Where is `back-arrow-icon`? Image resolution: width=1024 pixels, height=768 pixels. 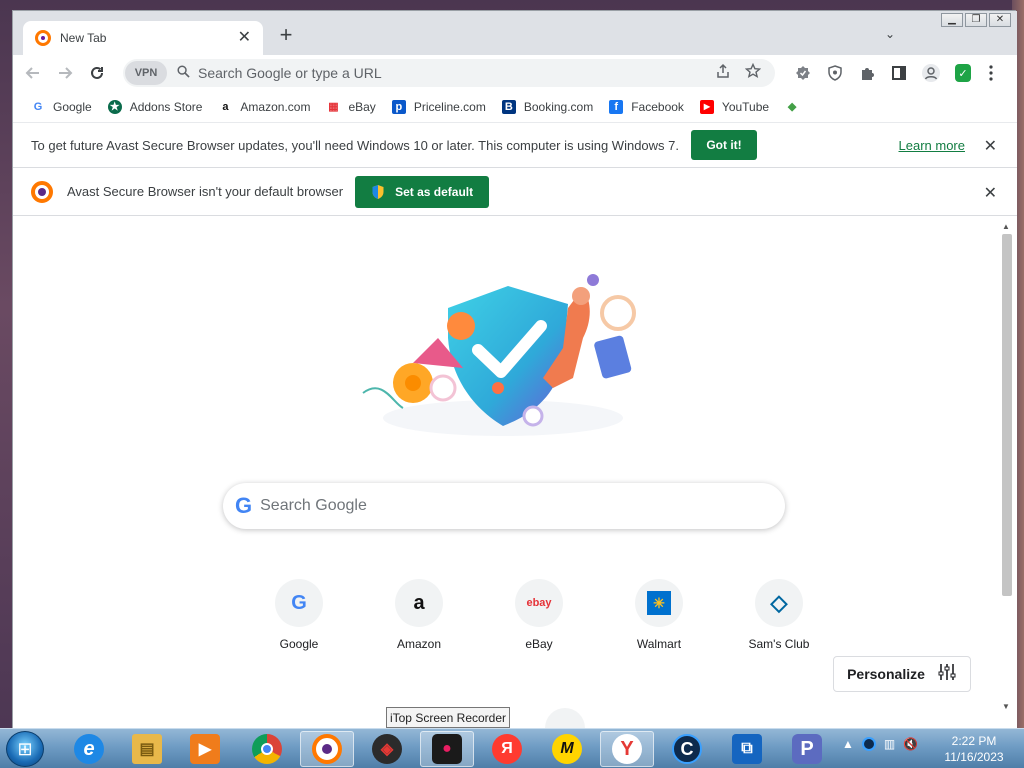 back-arrow-icon is located at coordinates (33, 73).